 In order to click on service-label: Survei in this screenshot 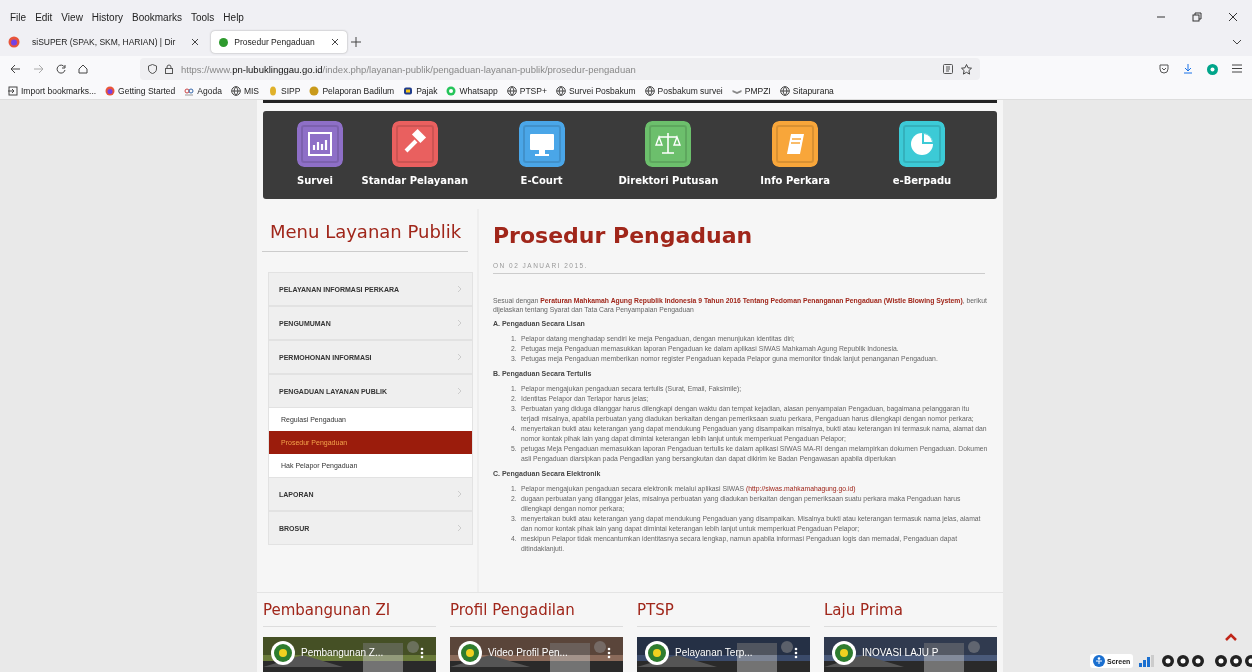, I will do `click(315, 180)`.